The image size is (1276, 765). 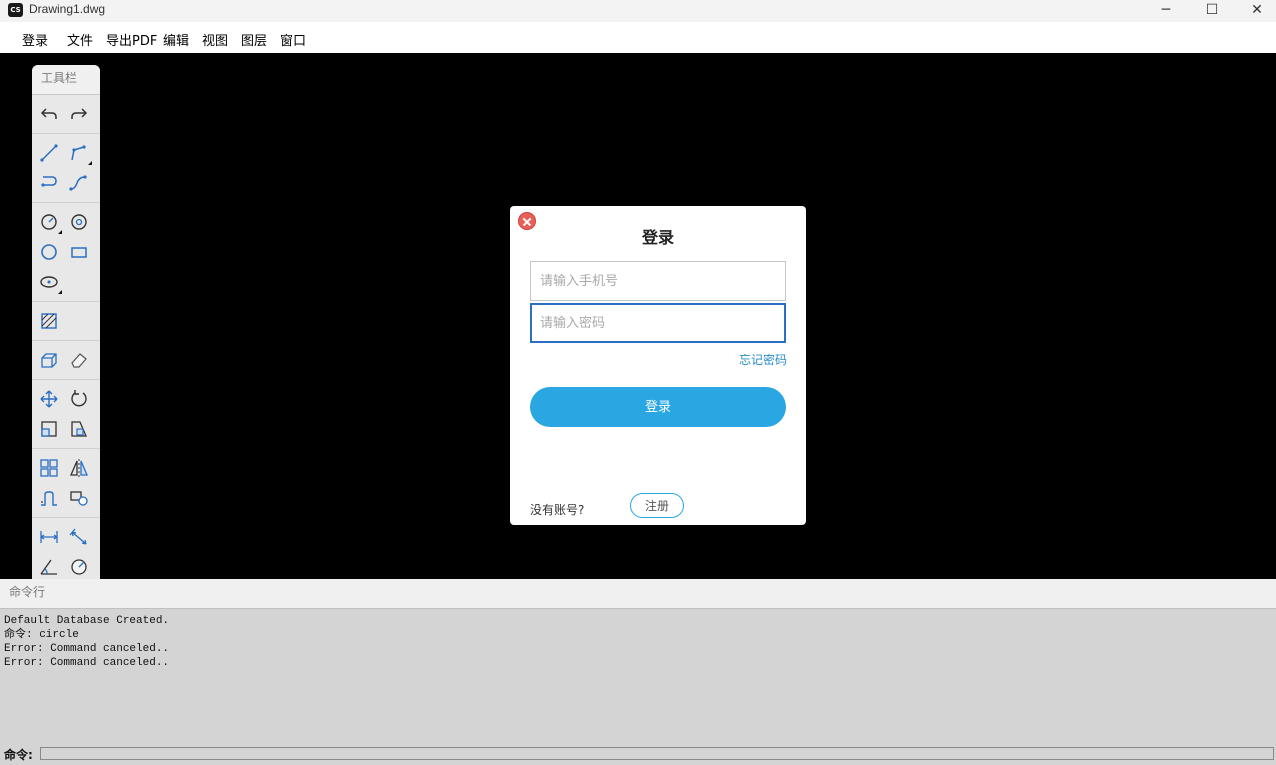 I want to click on window-titlebar: CS Drawing1.dwg ─ ☐ ✕, so click(x=638, y=11).